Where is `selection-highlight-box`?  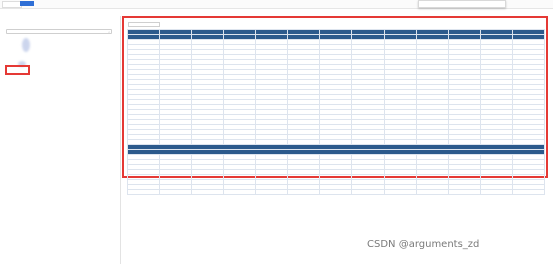 selection-highlight-box is located at coordinates (17, 70).